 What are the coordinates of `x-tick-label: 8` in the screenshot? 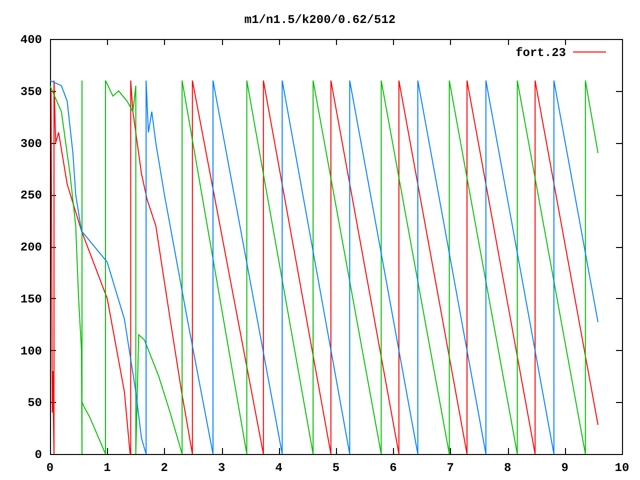 It's located at (508, 468).